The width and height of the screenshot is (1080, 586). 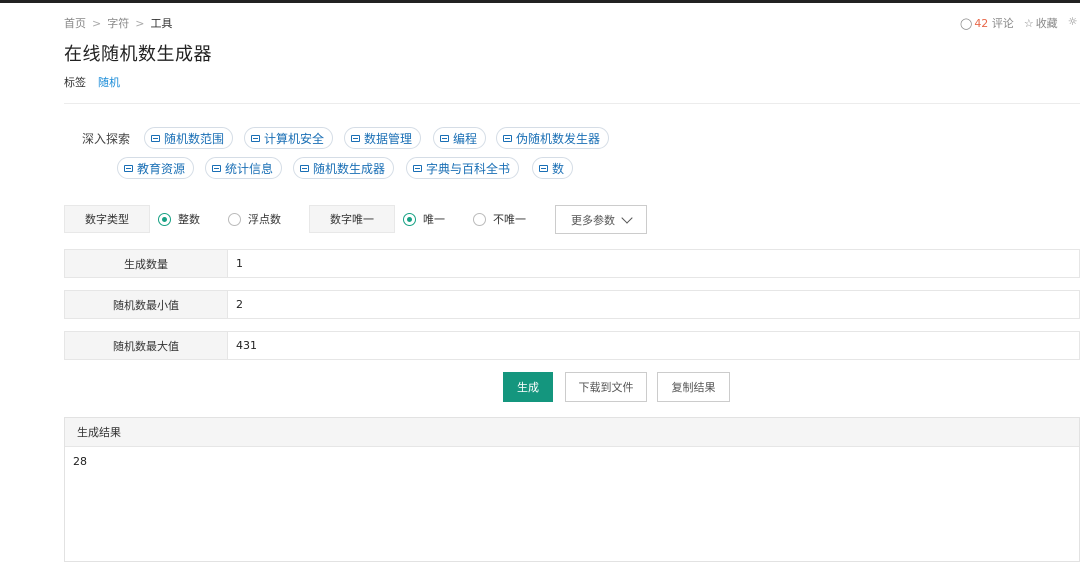 I want to click on comment-link: ◯ 42 评论, so click(x=987, y=23).